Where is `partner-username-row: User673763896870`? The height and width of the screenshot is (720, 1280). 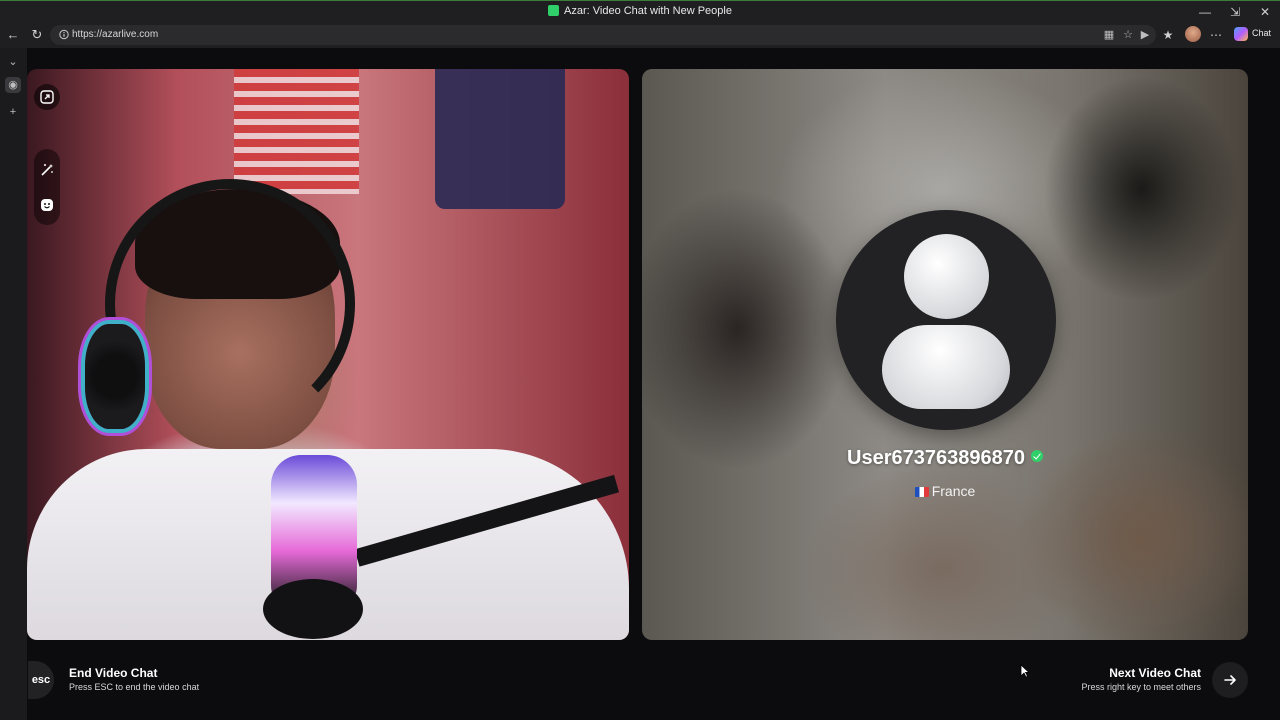
partner-username-row: User673763896870 is located at coordinates (945, 458).